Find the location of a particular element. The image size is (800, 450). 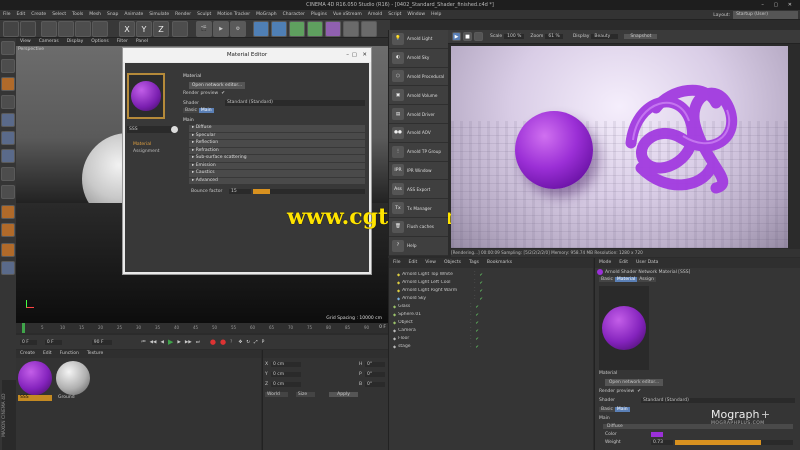

render-region-icon is located at coordinates (478, 36).